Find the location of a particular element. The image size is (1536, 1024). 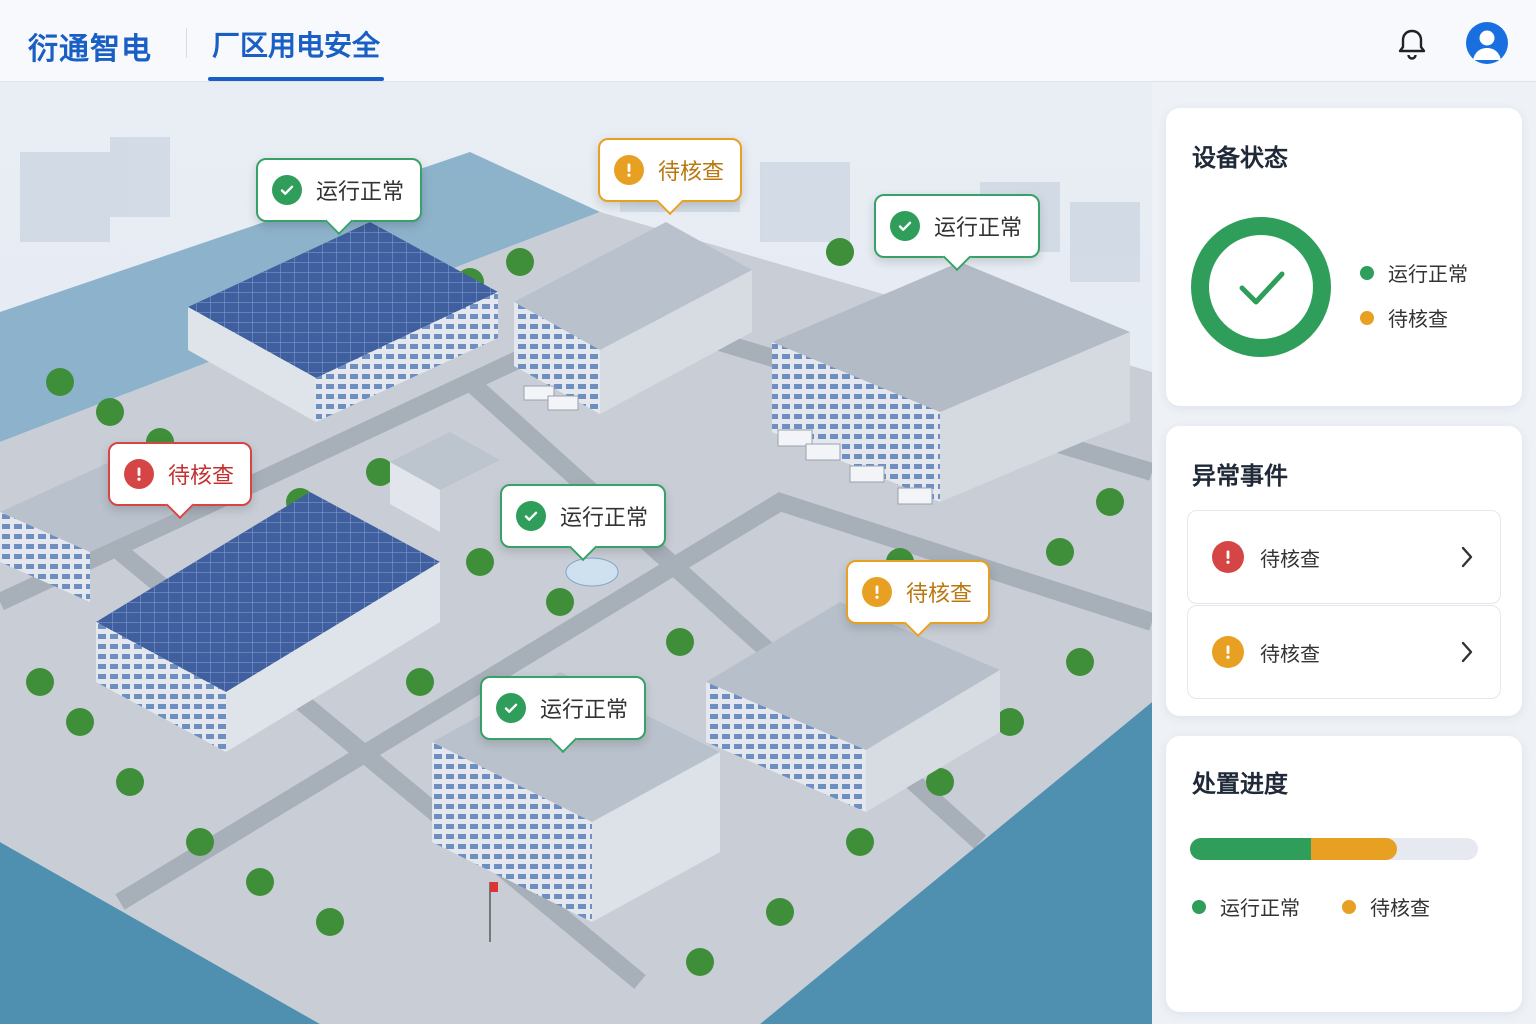

active-tab-indicator is located at coordinates (296, 79).